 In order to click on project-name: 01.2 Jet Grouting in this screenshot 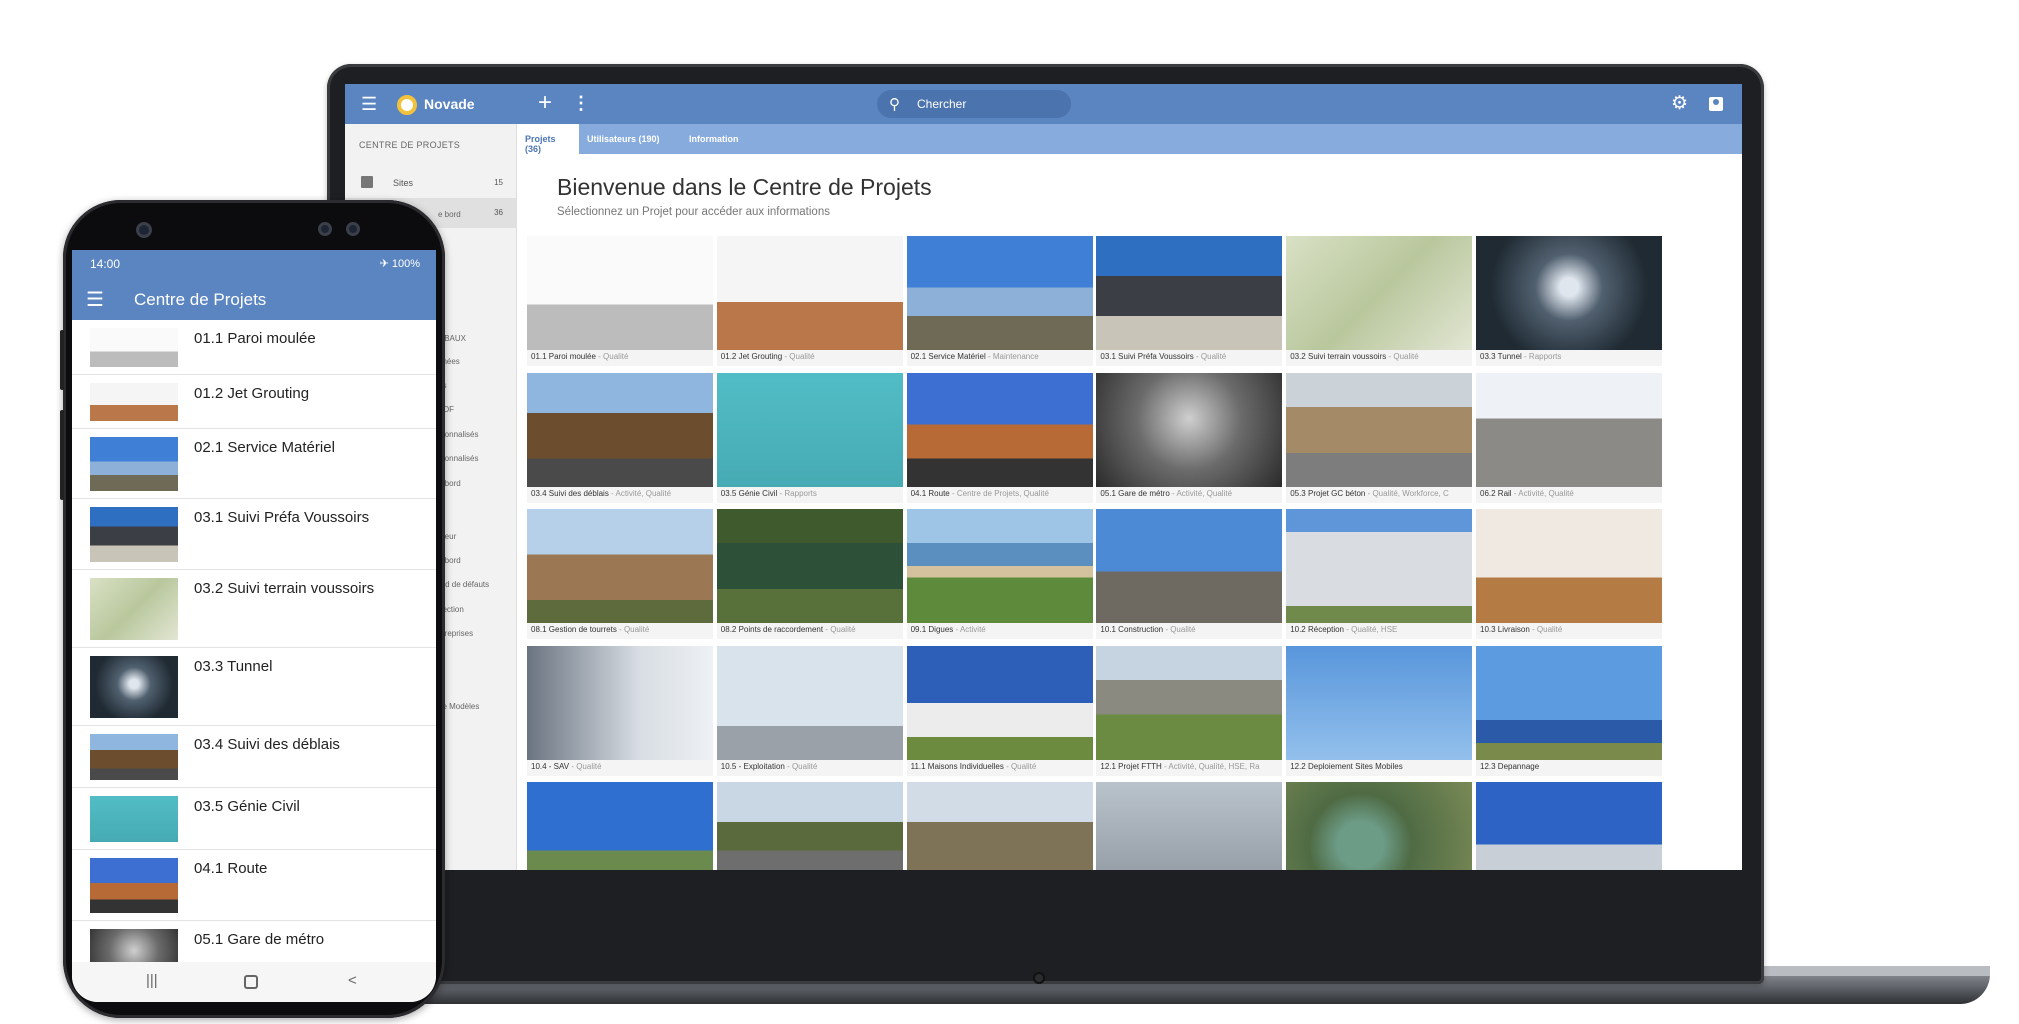, I will do `click(751, 356)`.